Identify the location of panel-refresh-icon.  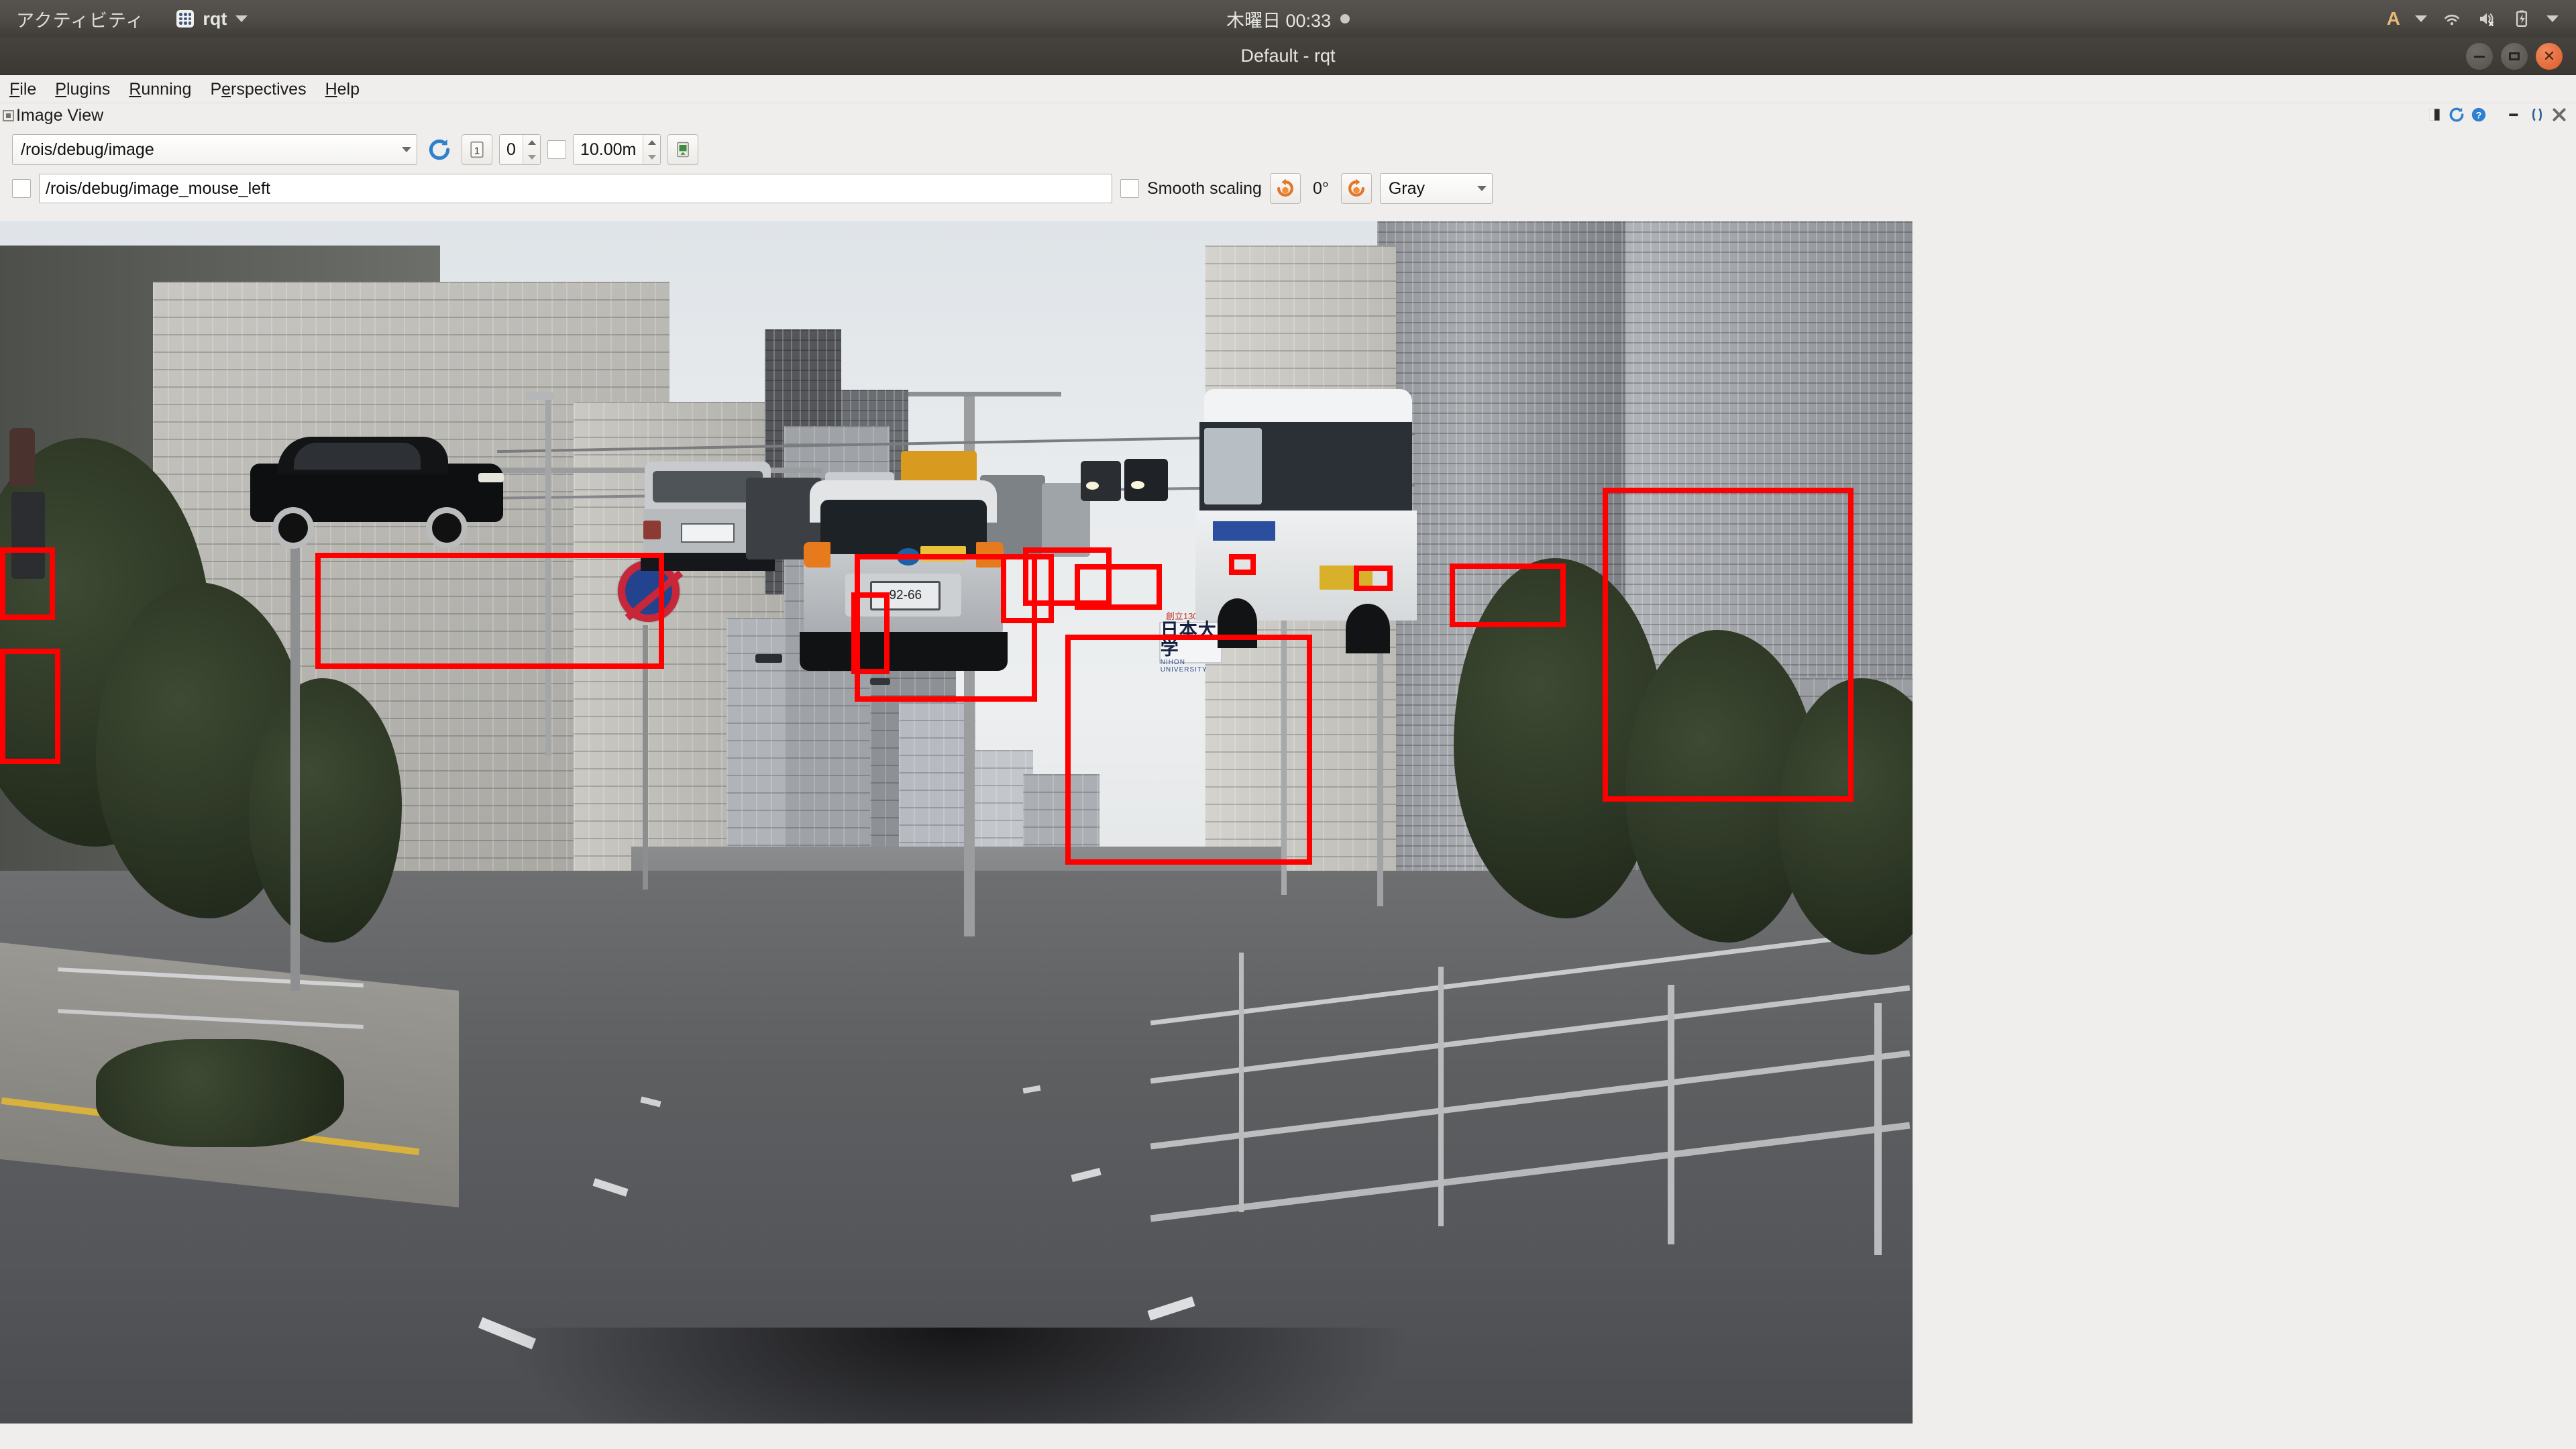
(2456, 114).